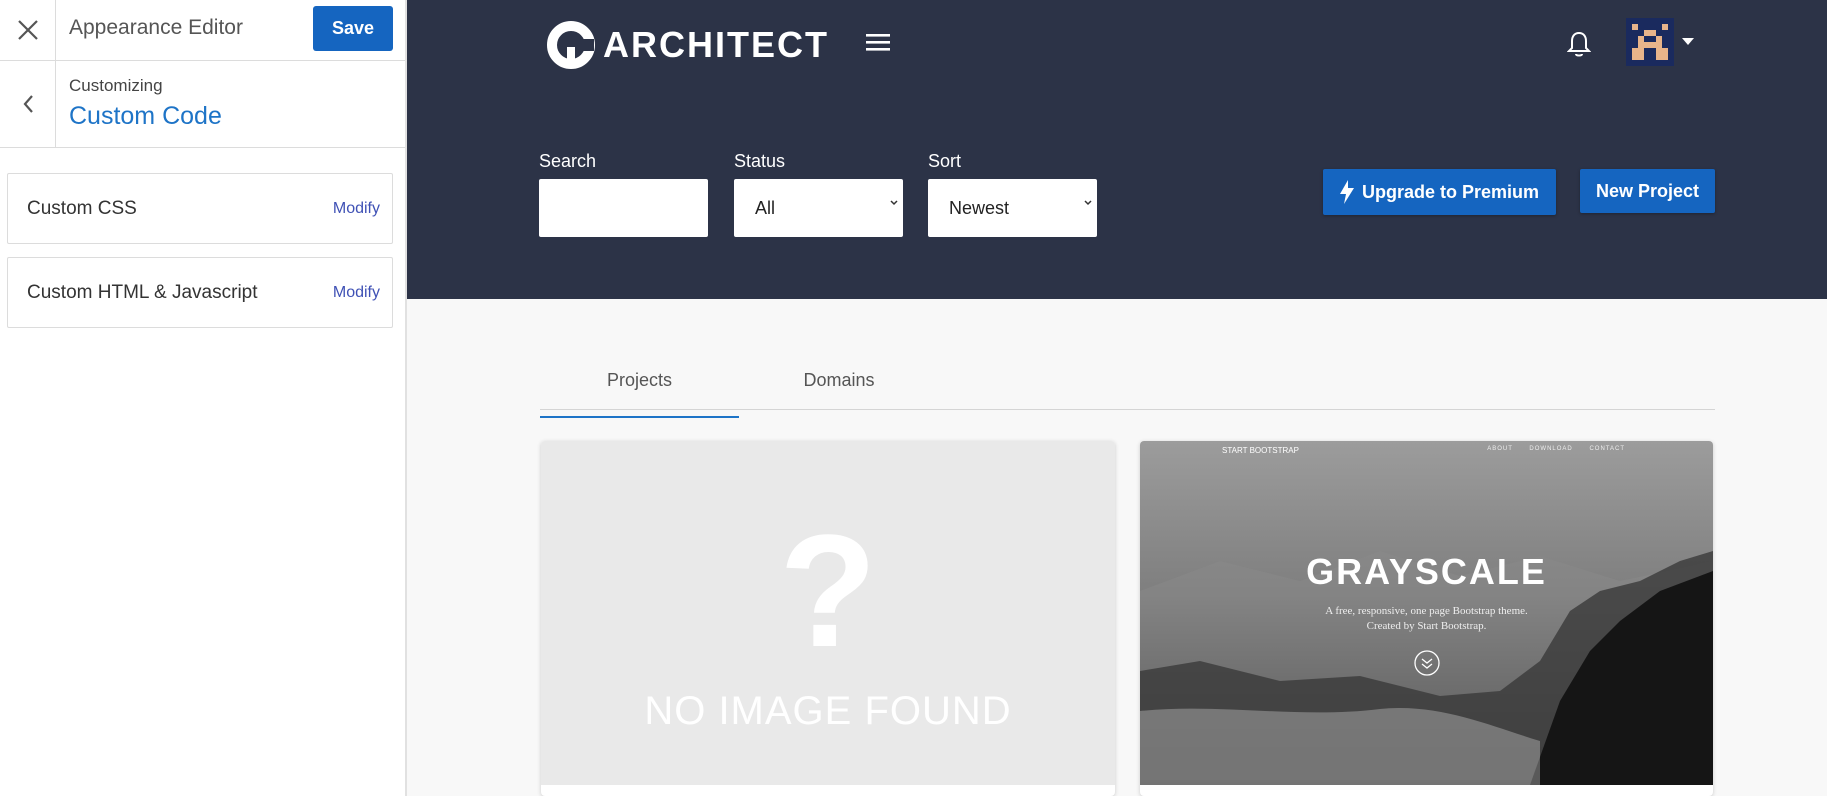  Describe the element at coordinates (1500, 449) in the screenshot. I see `thumbnail-nav-item: ABOUT` at that location.